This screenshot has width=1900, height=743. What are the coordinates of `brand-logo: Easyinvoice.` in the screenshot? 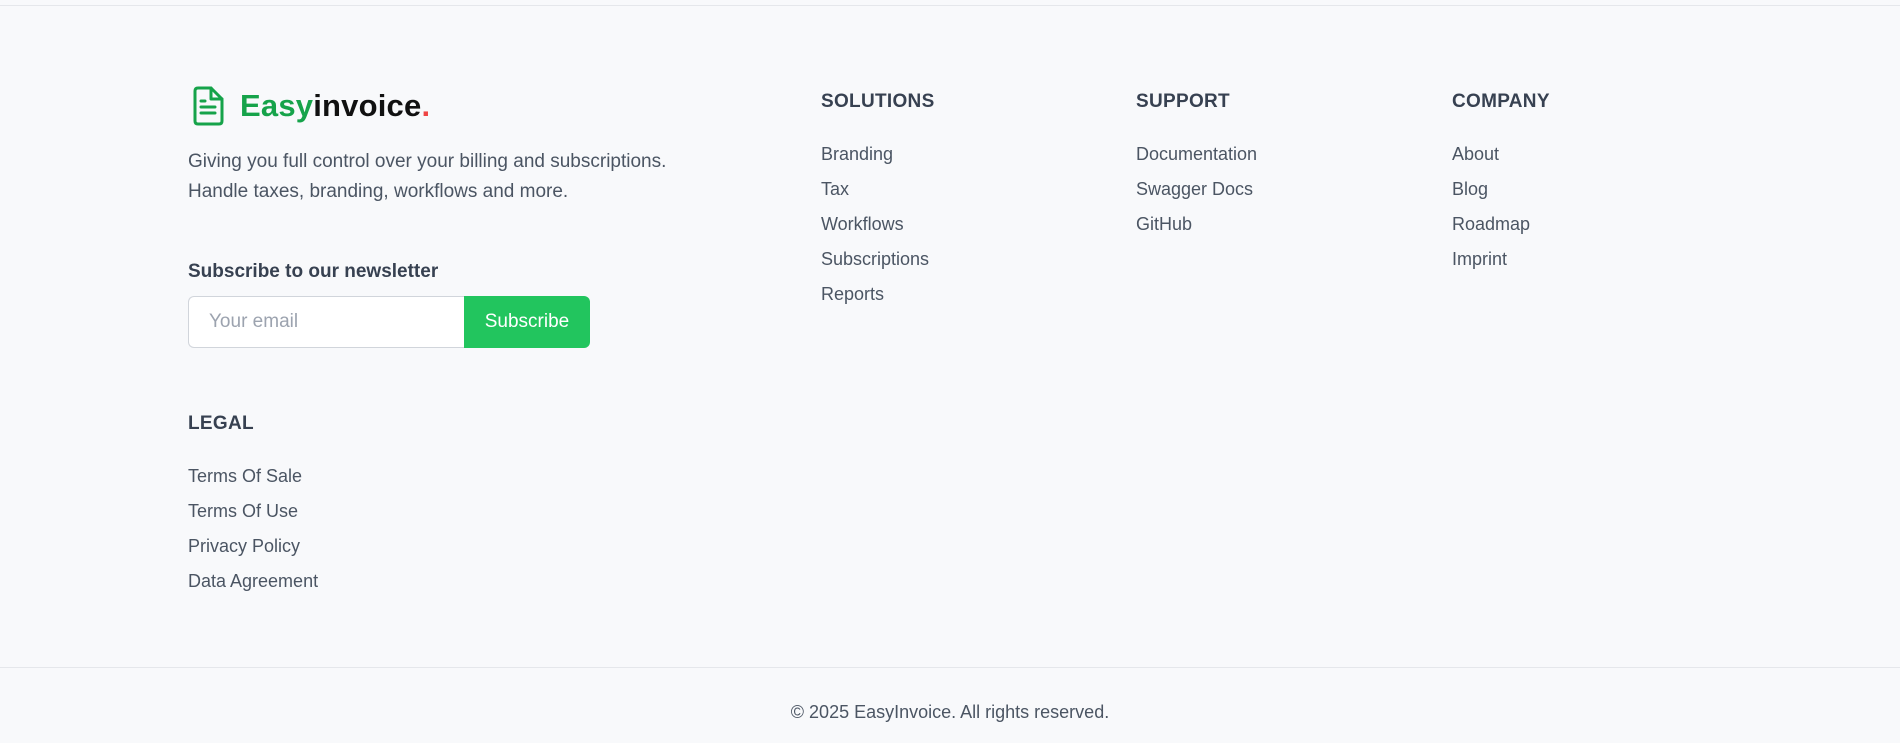 It's located at (310, 106).